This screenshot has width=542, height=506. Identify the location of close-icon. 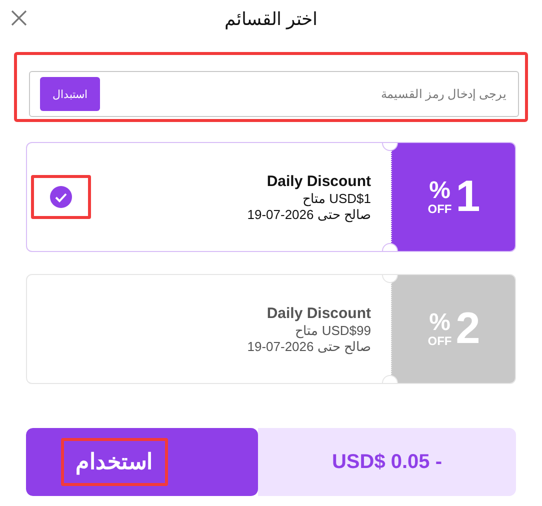
(19, 18).